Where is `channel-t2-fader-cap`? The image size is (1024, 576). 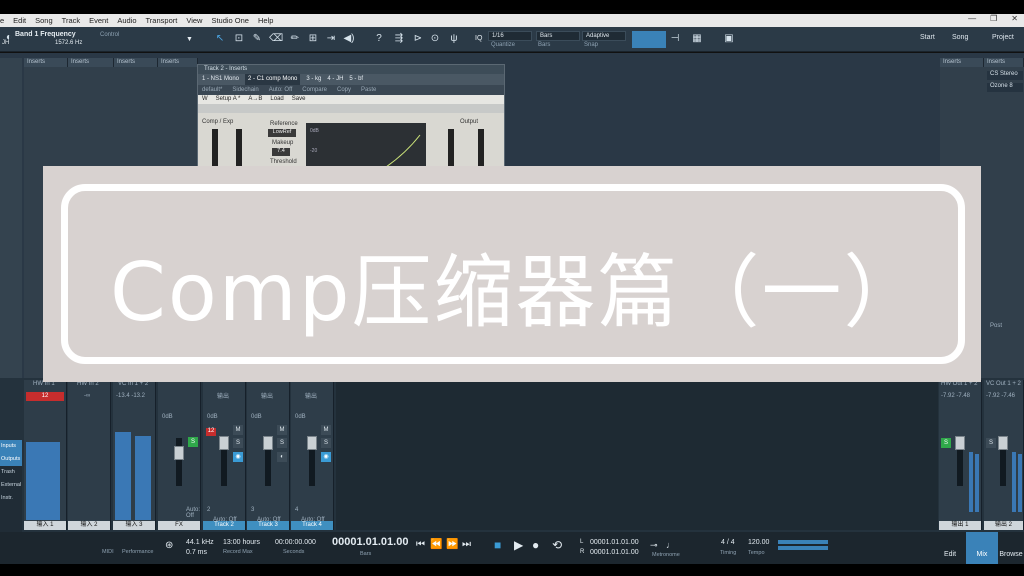 channel-t2-fader-cap is located at coordinates (224, 443).